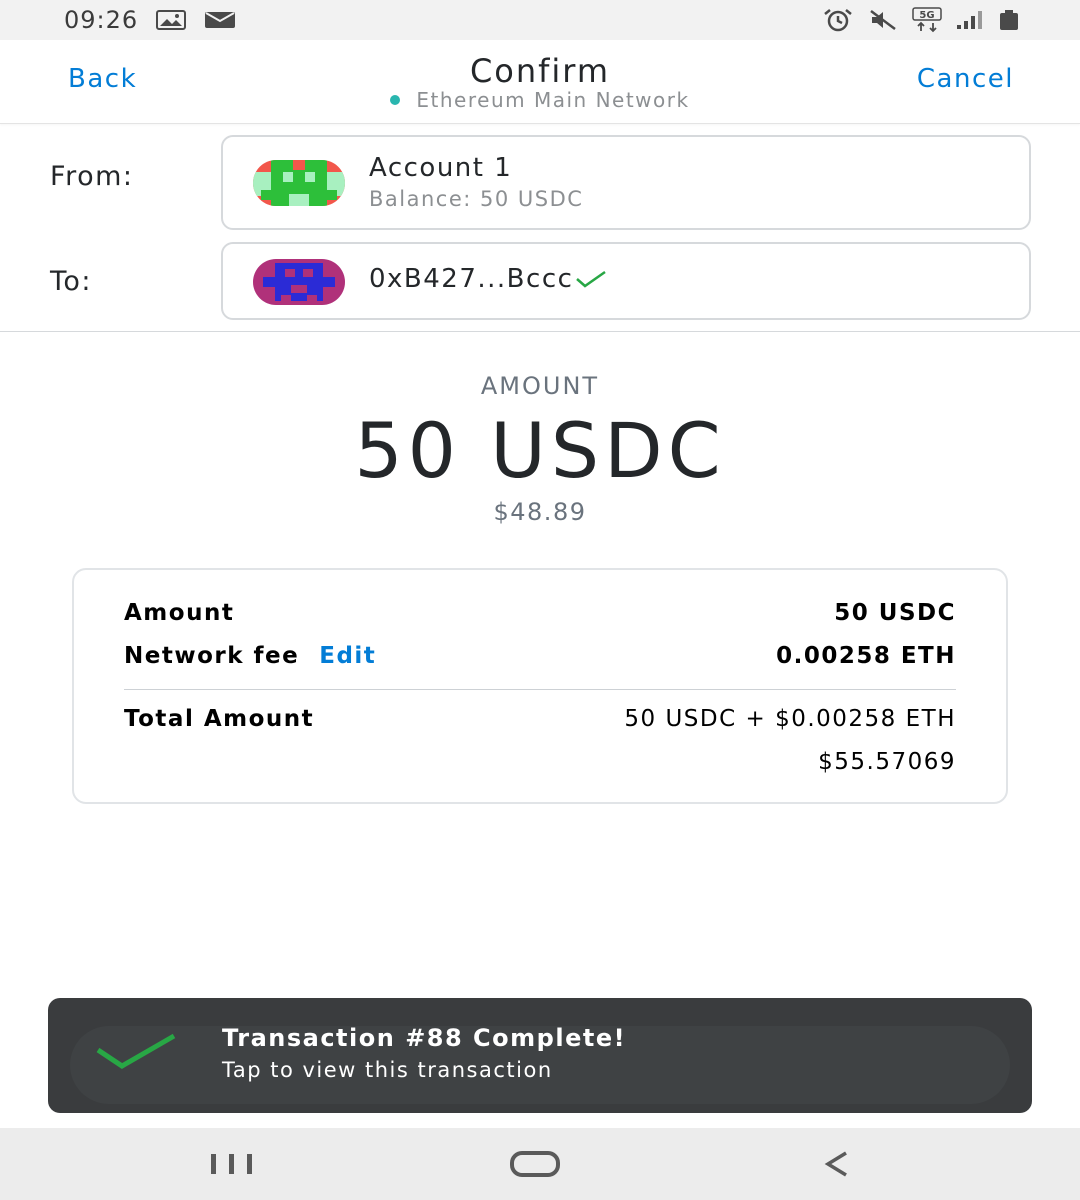 The height and width of the screenshot is (1200, 1080). Describe the element at coordinates (150, 20) in the screenshot. I see `status-left: 09:26` at that location.